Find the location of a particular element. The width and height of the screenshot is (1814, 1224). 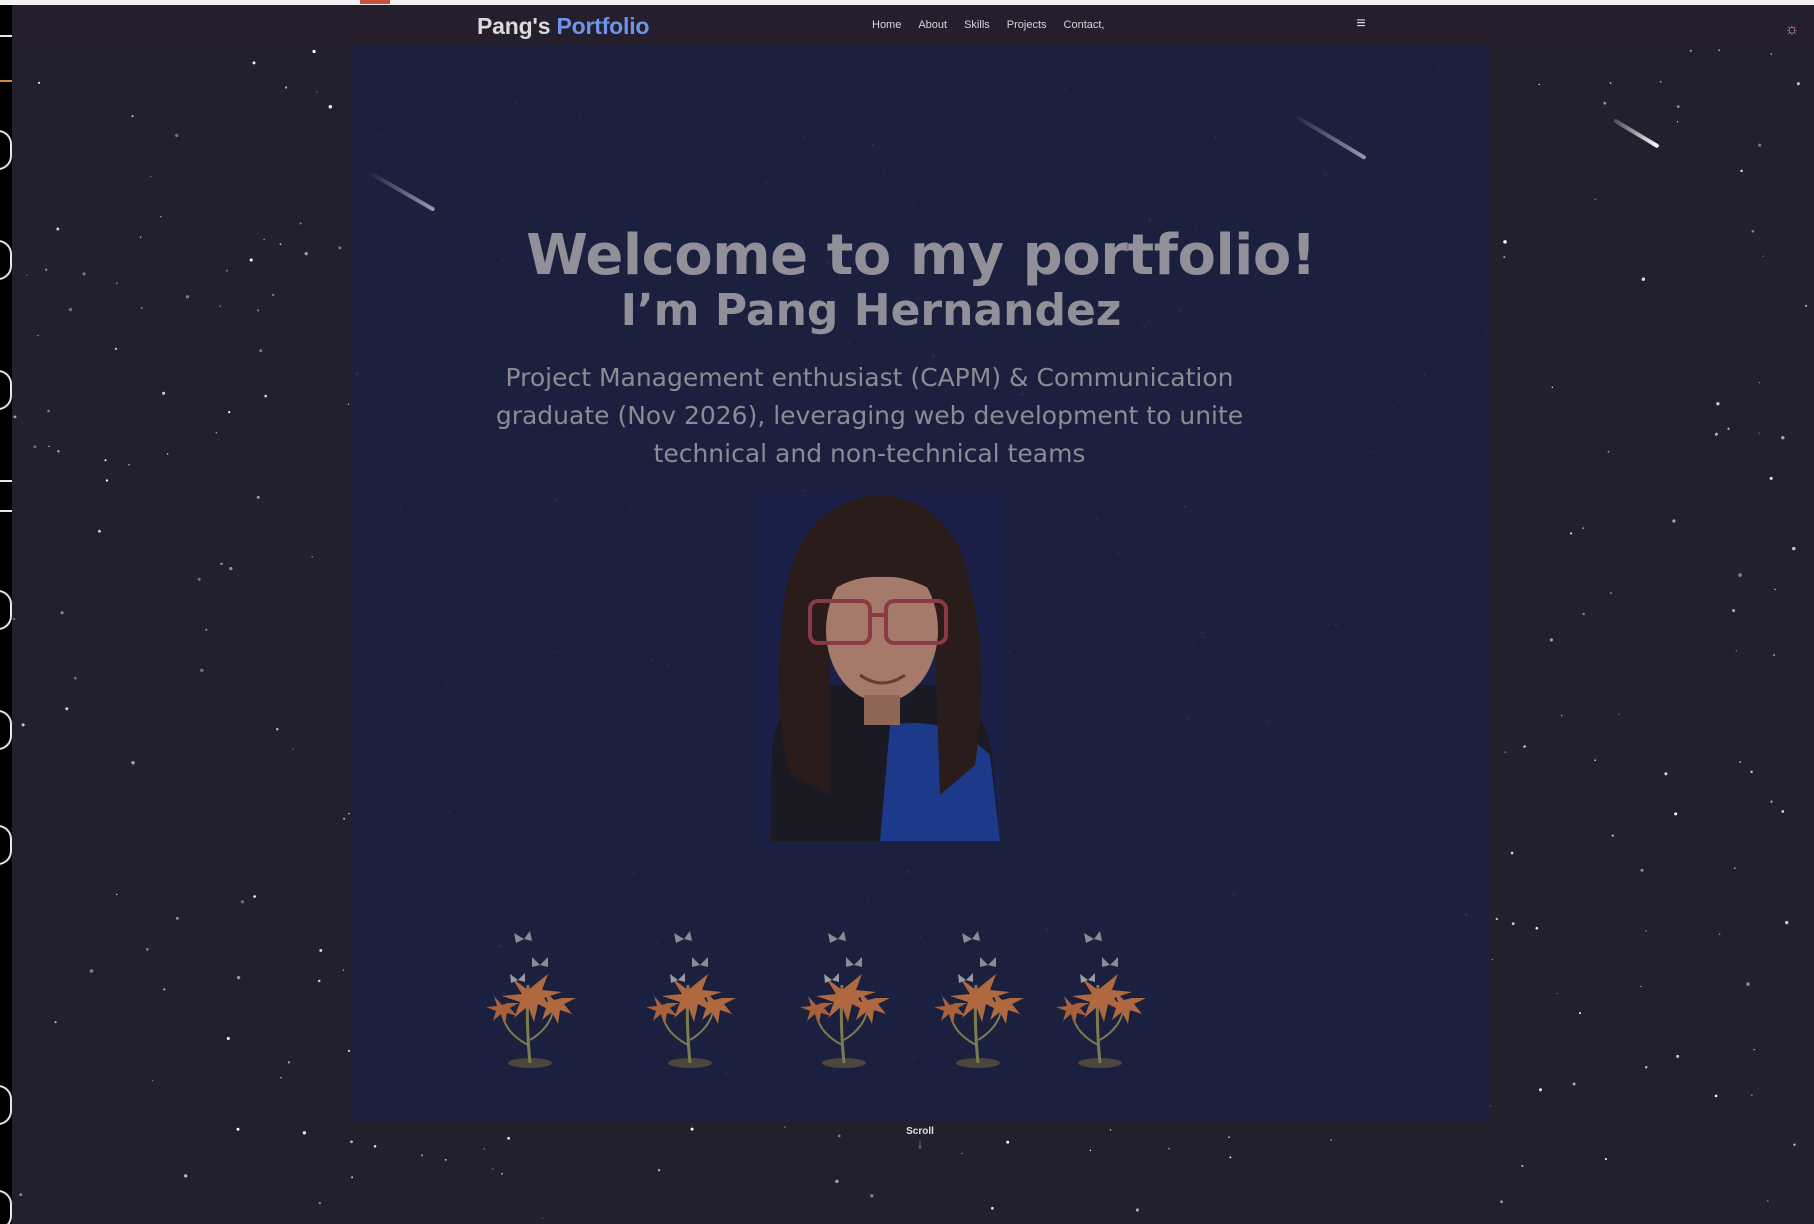

nav-link-about: About is located at coordinates (932, 25).